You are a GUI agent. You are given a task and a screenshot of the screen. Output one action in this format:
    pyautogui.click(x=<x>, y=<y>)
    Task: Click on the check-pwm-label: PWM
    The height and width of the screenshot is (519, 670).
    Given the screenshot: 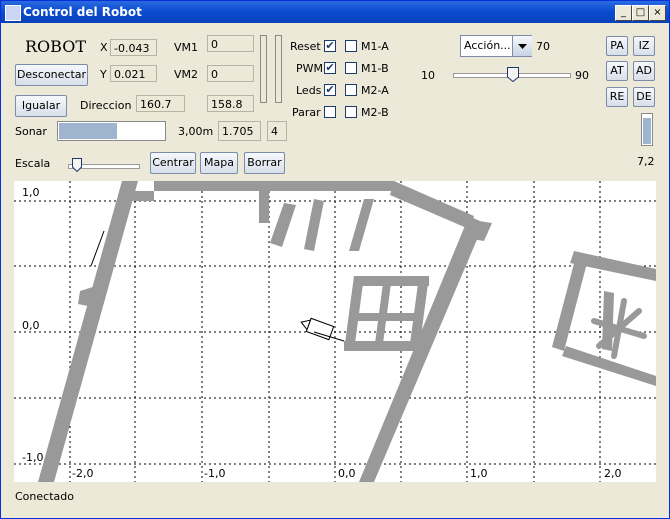 What is the action you would take?
    pyautogui.click(x=310, y=68)
    